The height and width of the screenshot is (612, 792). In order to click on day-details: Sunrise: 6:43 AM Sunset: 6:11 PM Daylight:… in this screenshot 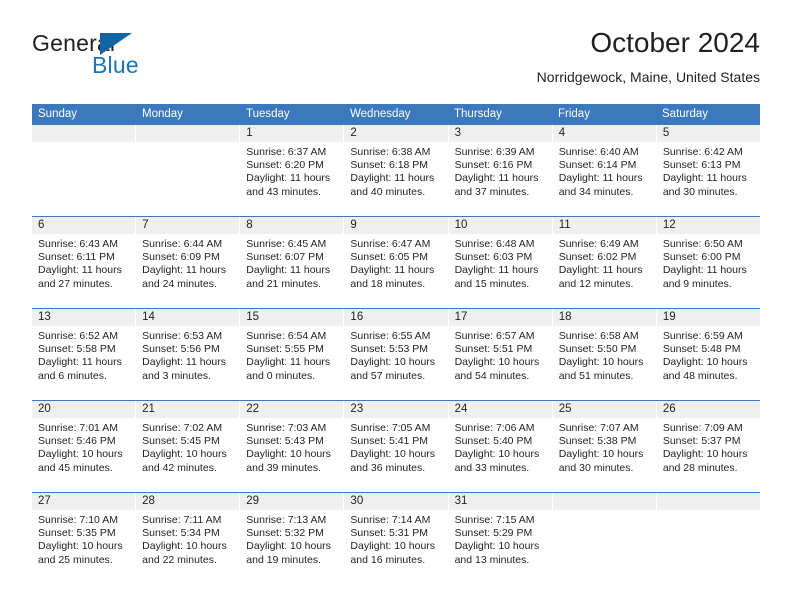, I will do `click(83, 262)`.